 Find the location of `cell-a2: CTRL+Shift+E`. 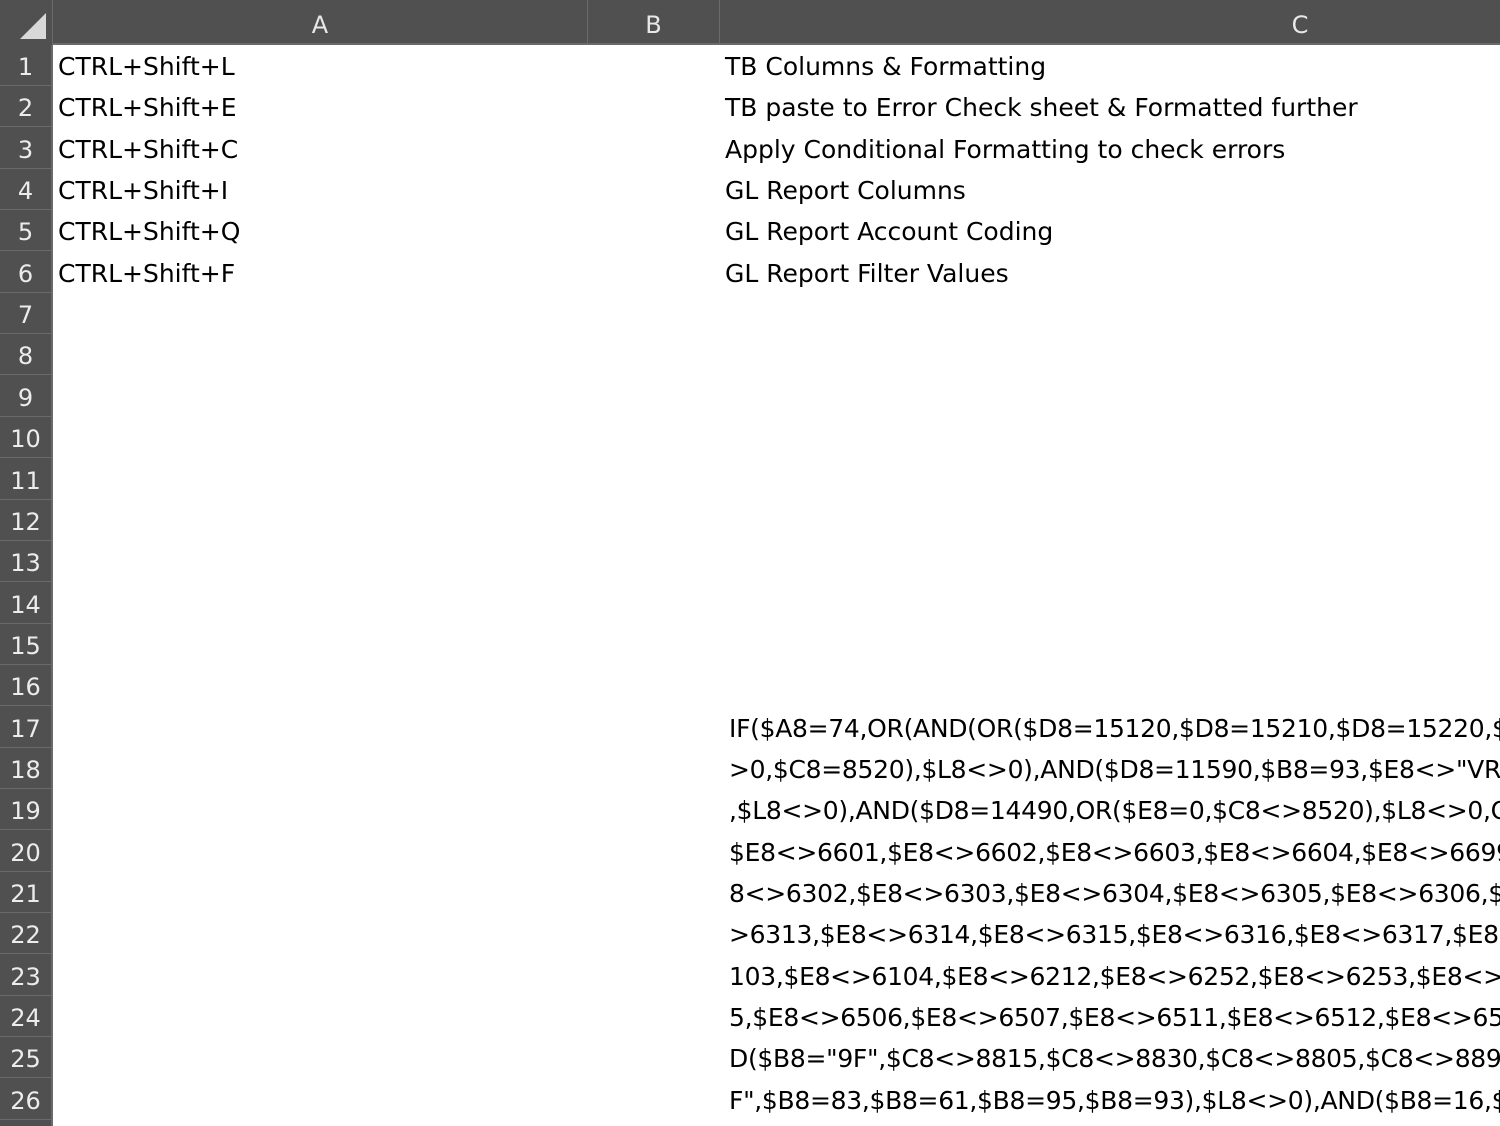

cell-a2: CTRL+Shift+E is located at coordinates (147, 106).